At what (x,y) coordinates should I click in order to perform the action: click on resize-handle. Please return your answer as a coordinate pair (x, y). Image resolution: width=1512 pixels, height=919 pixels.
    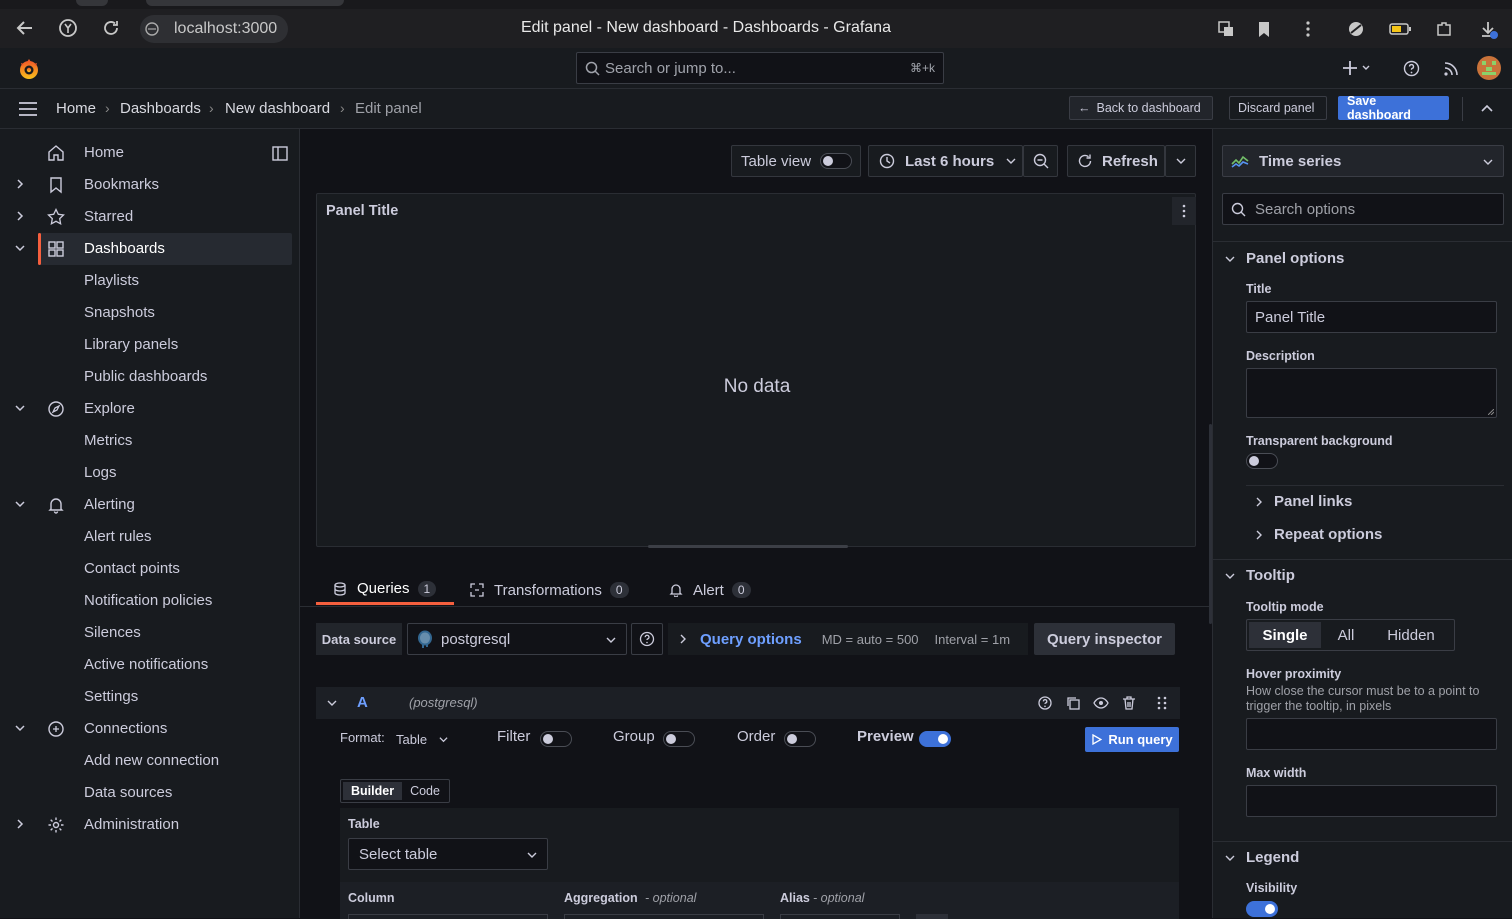
    Looking at the image, I should click on (748, 546).